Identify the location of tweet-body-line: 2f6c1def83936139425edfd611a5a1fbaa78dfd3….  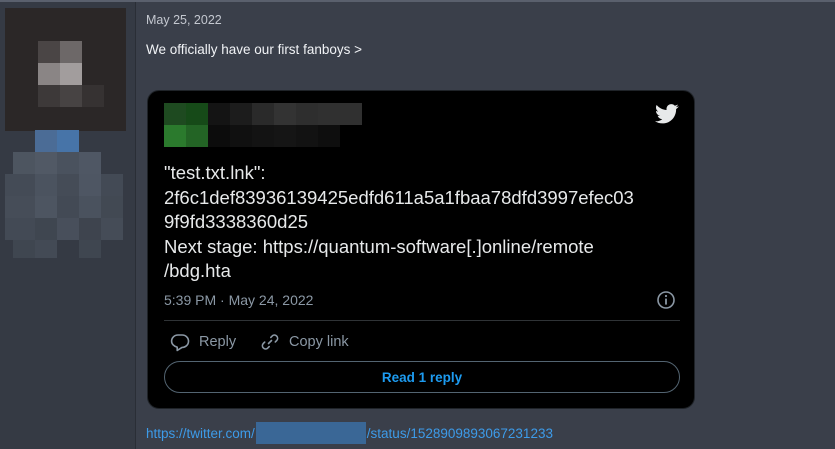
(399, 197).